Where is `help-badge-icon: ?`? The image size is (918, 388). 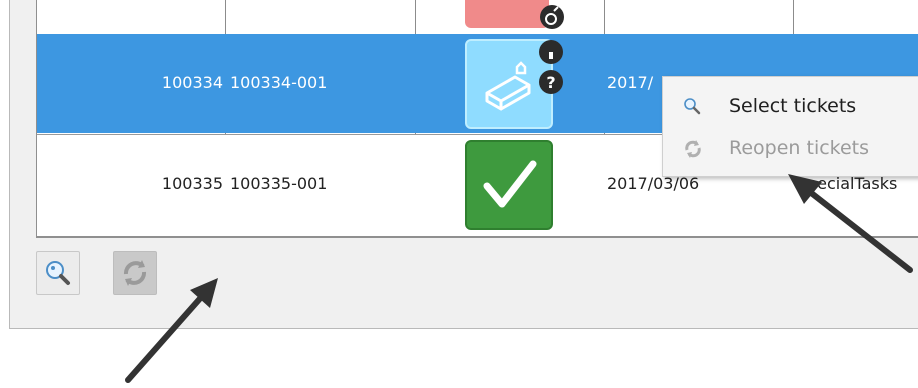
help-badge-icon: ? is located at coordinates (551, 82).